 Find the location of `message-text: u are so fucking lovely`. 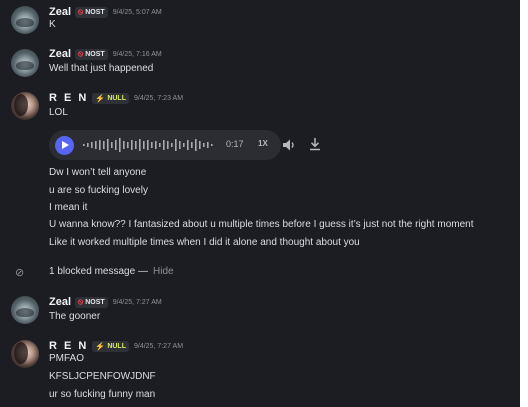

message-text: u are so fucking lovely is located at coordinates (98, 190).